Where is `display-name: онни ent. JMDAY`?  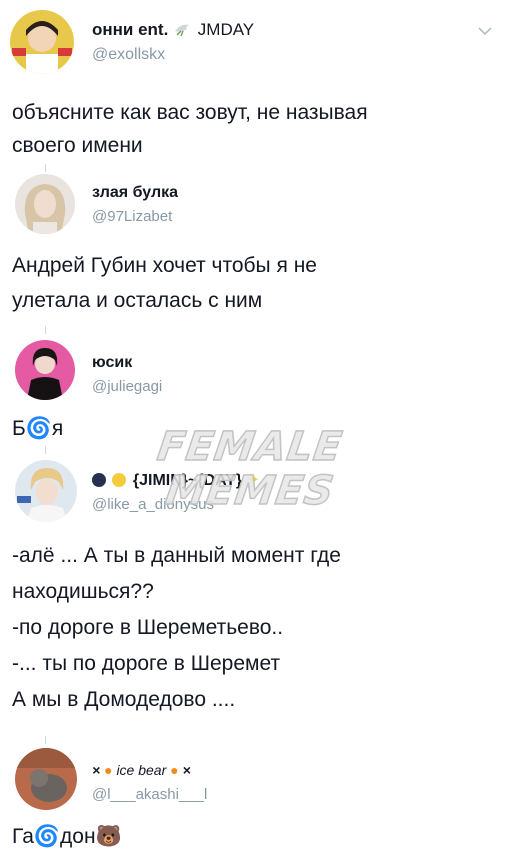
display-name: онни ent. JMDAY is located at coordinates (173, 30).